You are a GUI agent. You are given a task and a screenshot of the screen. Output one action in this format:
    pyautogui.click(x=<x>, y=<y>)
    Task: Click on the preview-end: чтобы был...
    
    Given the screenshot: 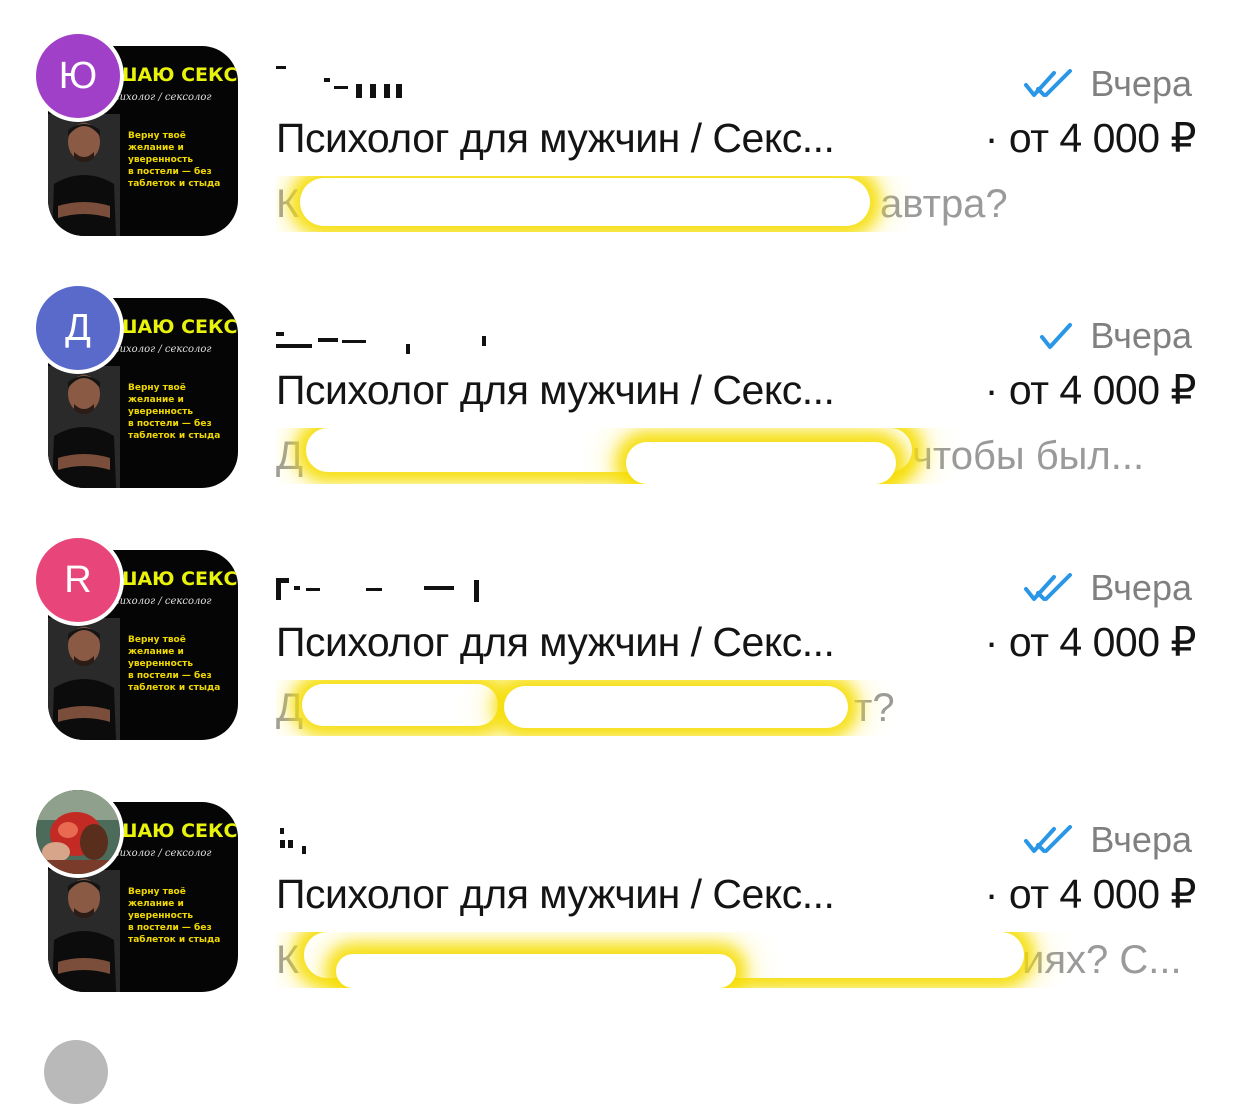 What is the action you would take?
    pyautogui.click(x=1028, y=456)
    